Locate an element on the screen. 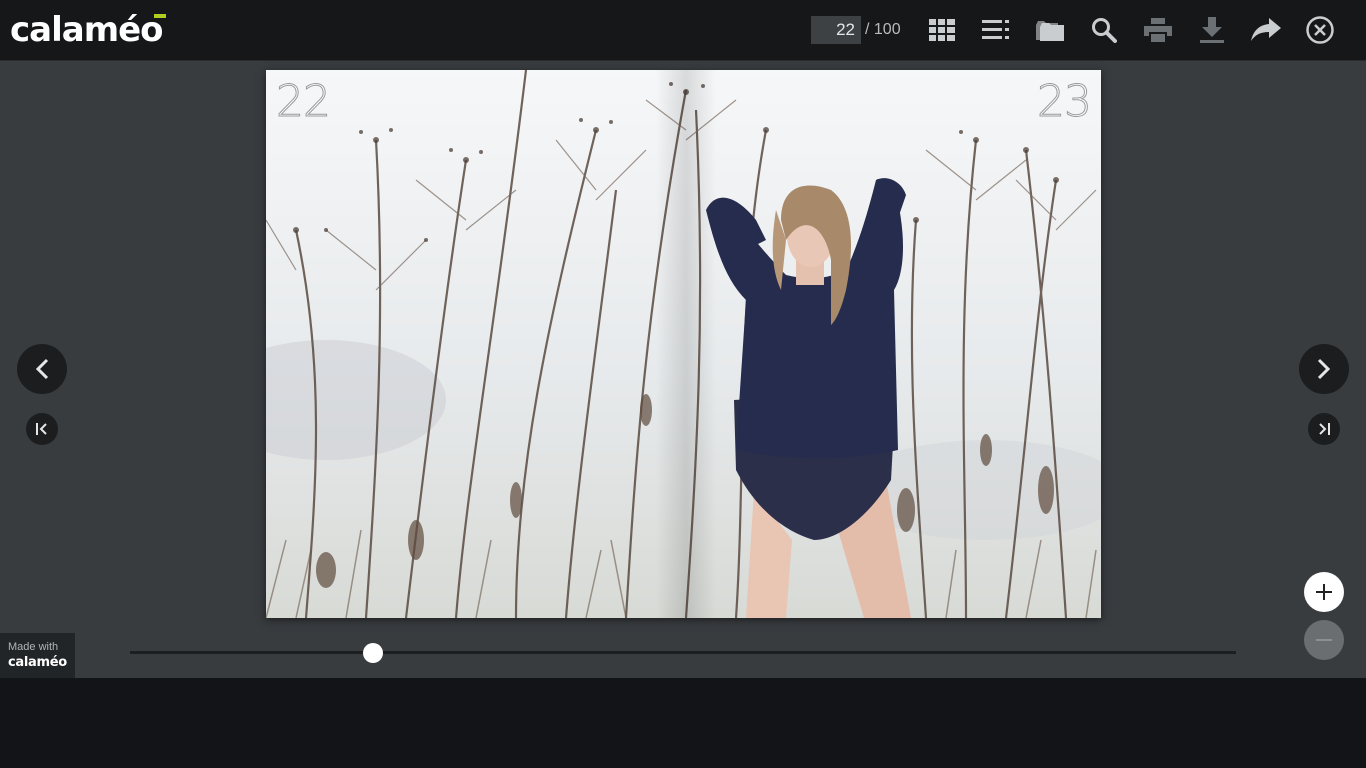 The height and width of the screenshot is (768, 1366). folder-icon is located at coordinates (1050, 31).